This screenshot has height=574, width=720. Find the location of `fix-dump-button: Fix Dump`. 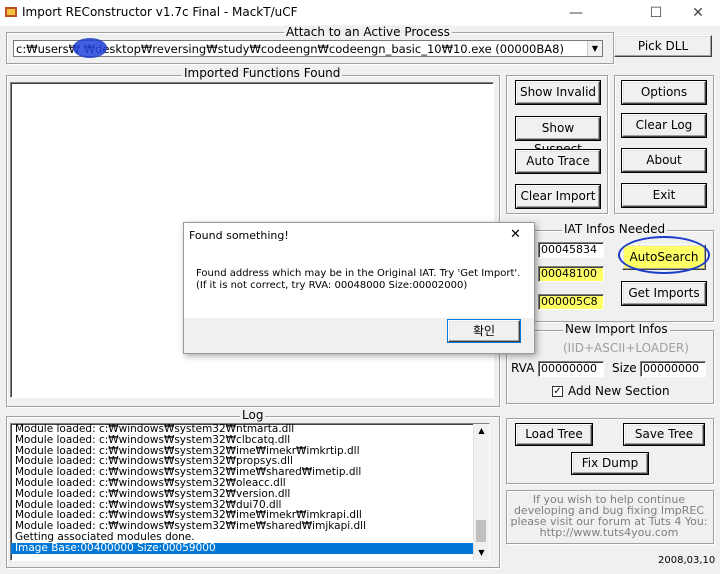

fix-dump-button: Fix Dump is located at coordinates (610, 463).